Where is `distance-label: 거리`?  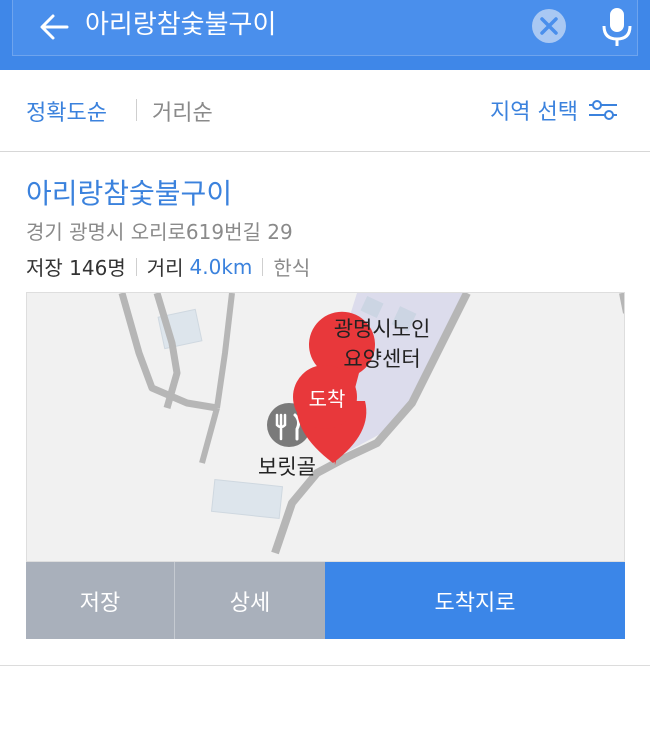 distance-label: 거리 is located at coordinates (165, 268).